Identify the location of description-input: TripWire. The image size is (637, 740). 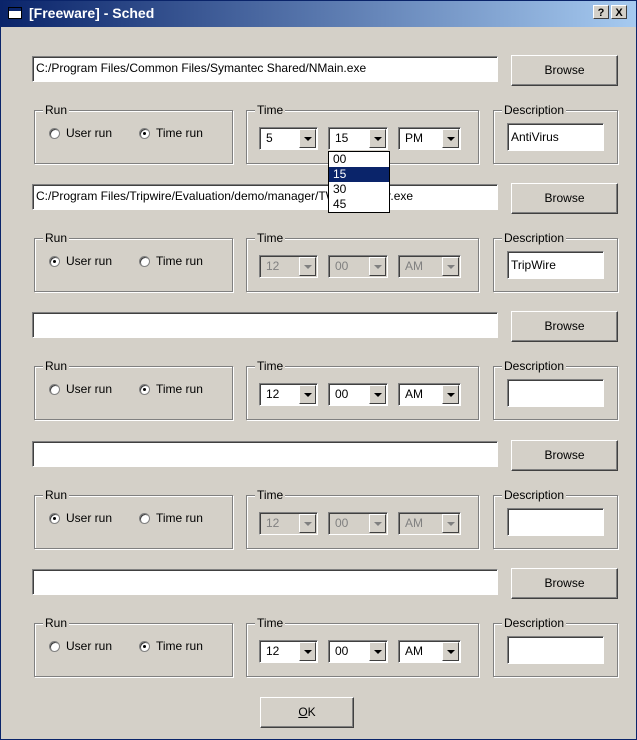
(555, 265).